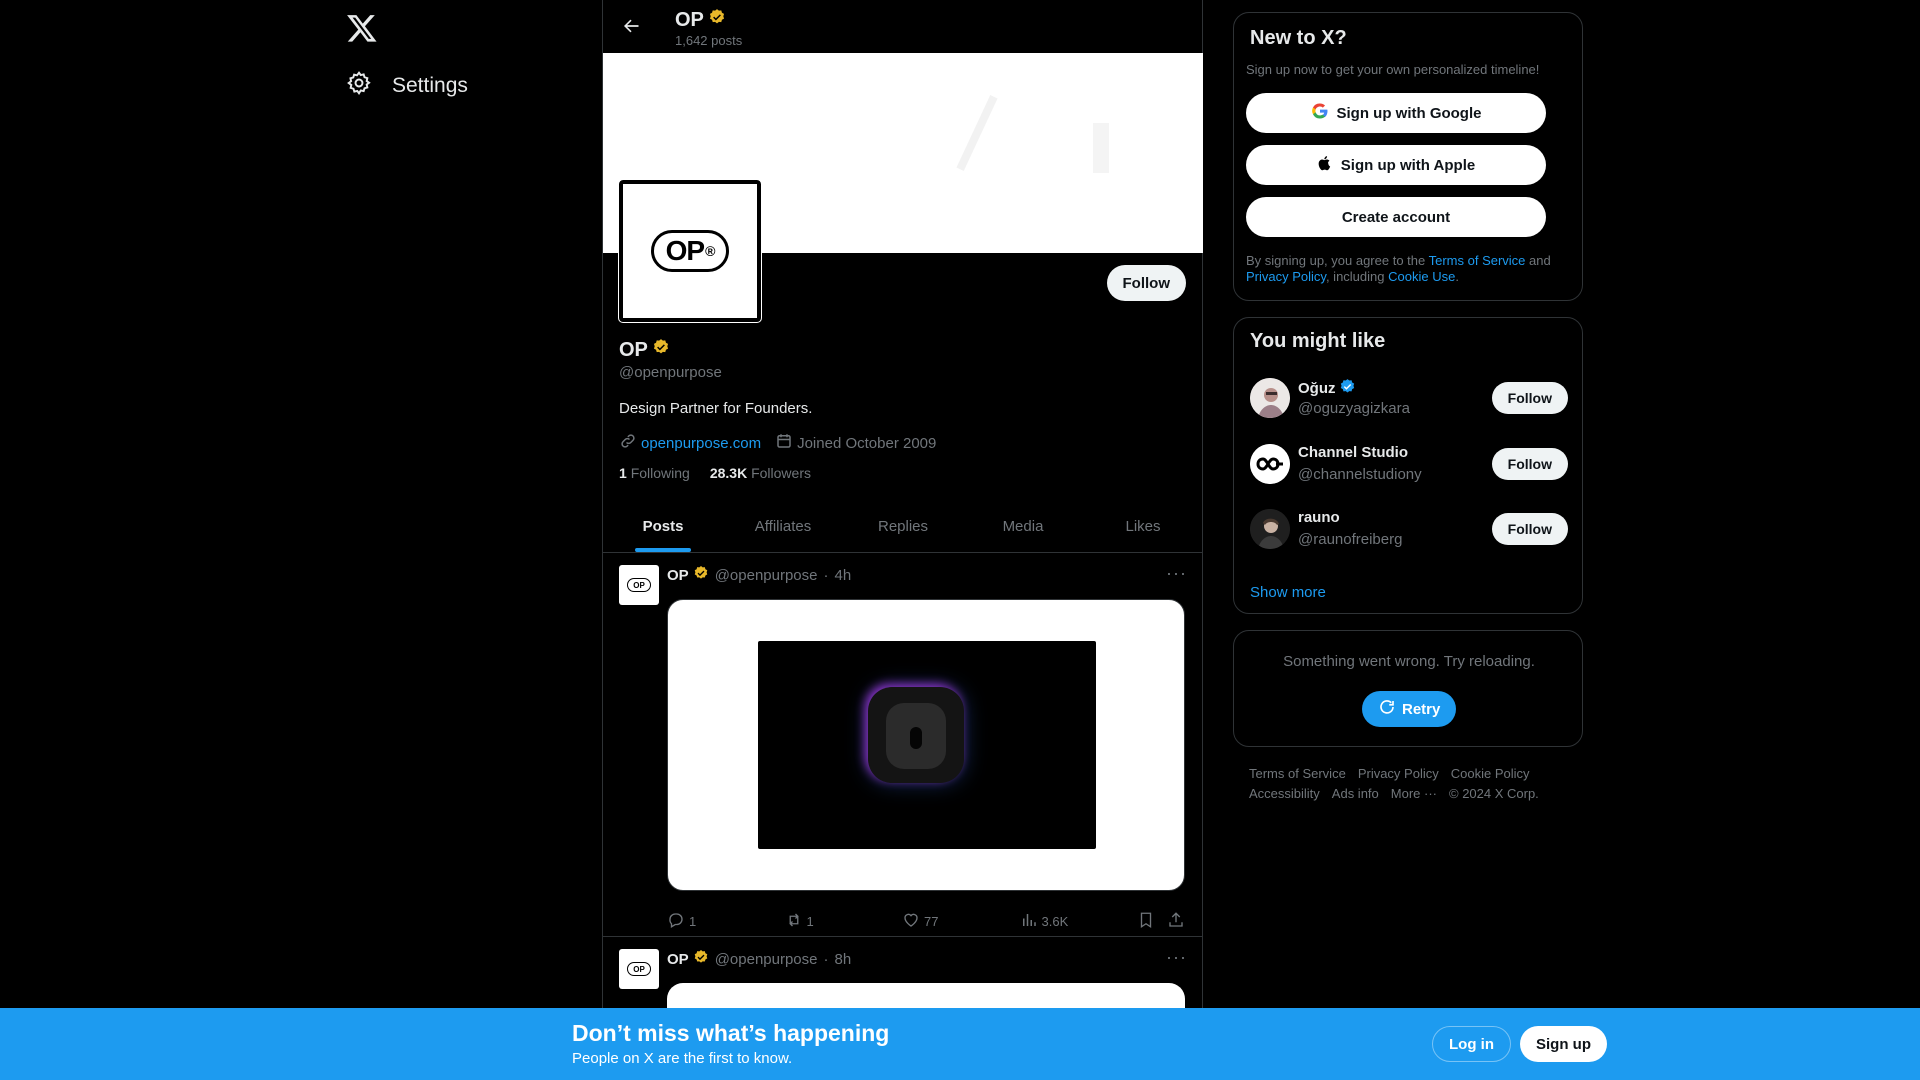  Describe the element at coordinates (1317, 388) in the screenshot. I see `suggestion-name-text: Oğuz` at that location.